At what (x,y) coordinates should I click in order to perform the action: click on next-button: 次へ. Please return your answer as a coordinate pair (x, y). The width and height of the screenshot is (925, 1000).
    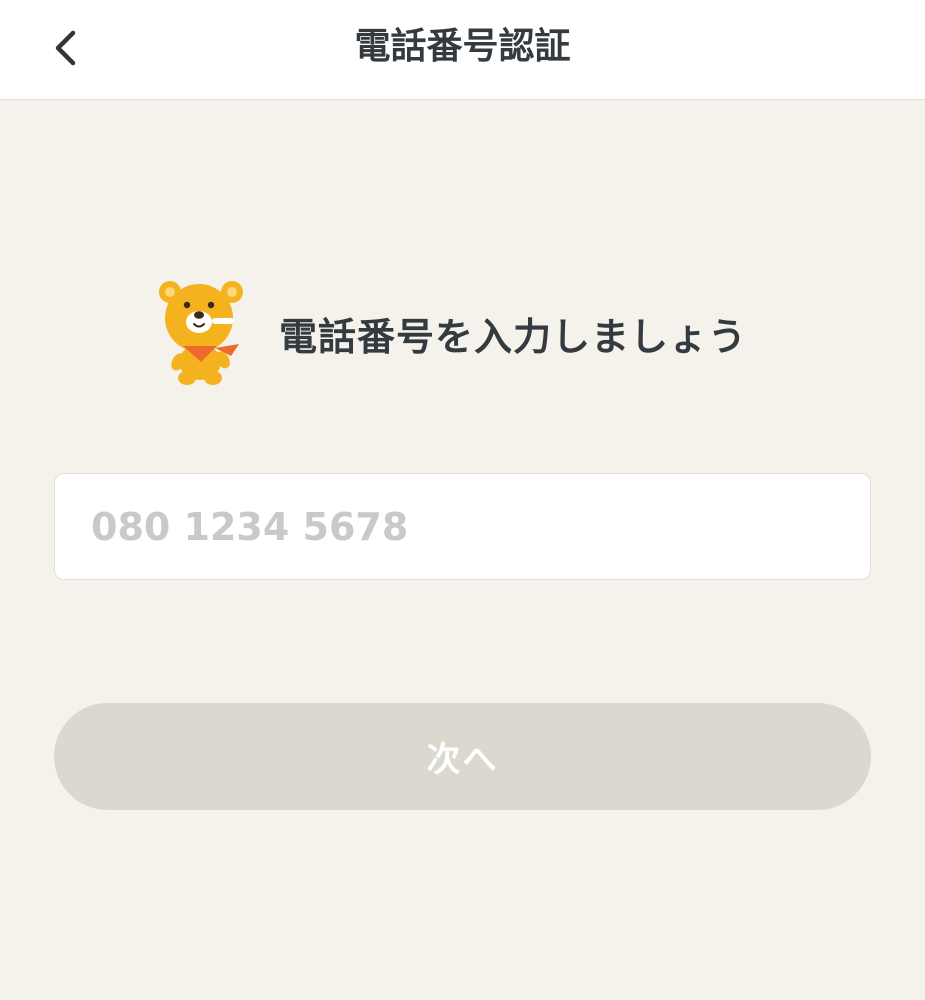
    Looking at the image, I should click on (462, 756).